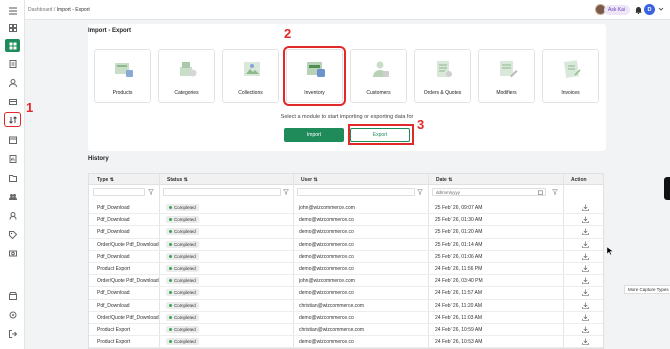 This screenshot has height=349, width=670. I want to click on date-filter-placeholder: dd/mm/yyyy, so click(448, 192).